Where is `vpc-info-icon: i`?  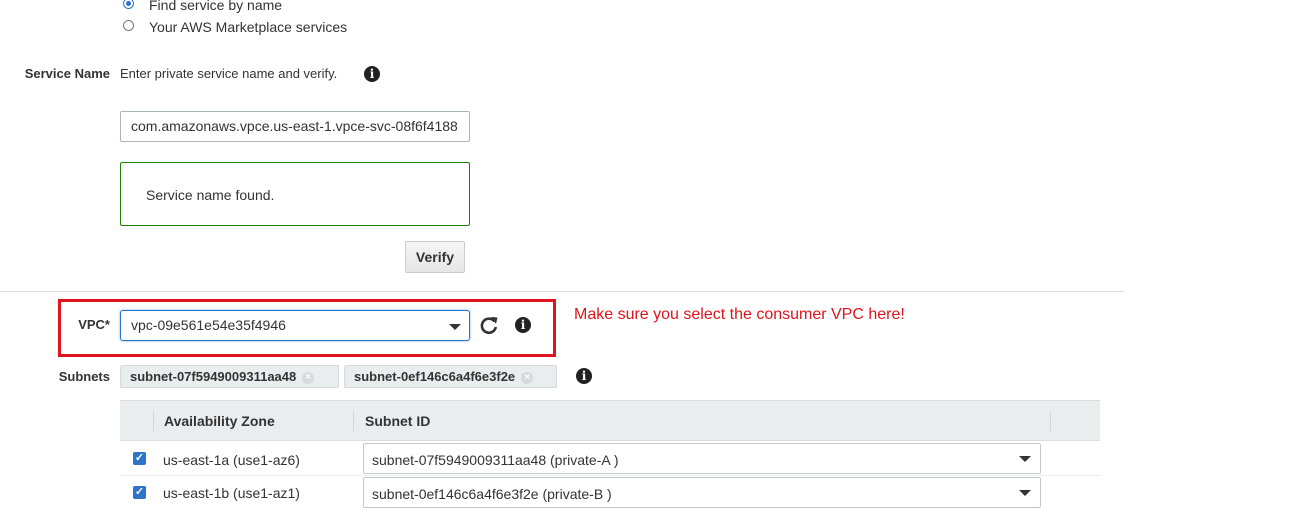 vpc-info-icon: i is located at coordinates (523, 325).